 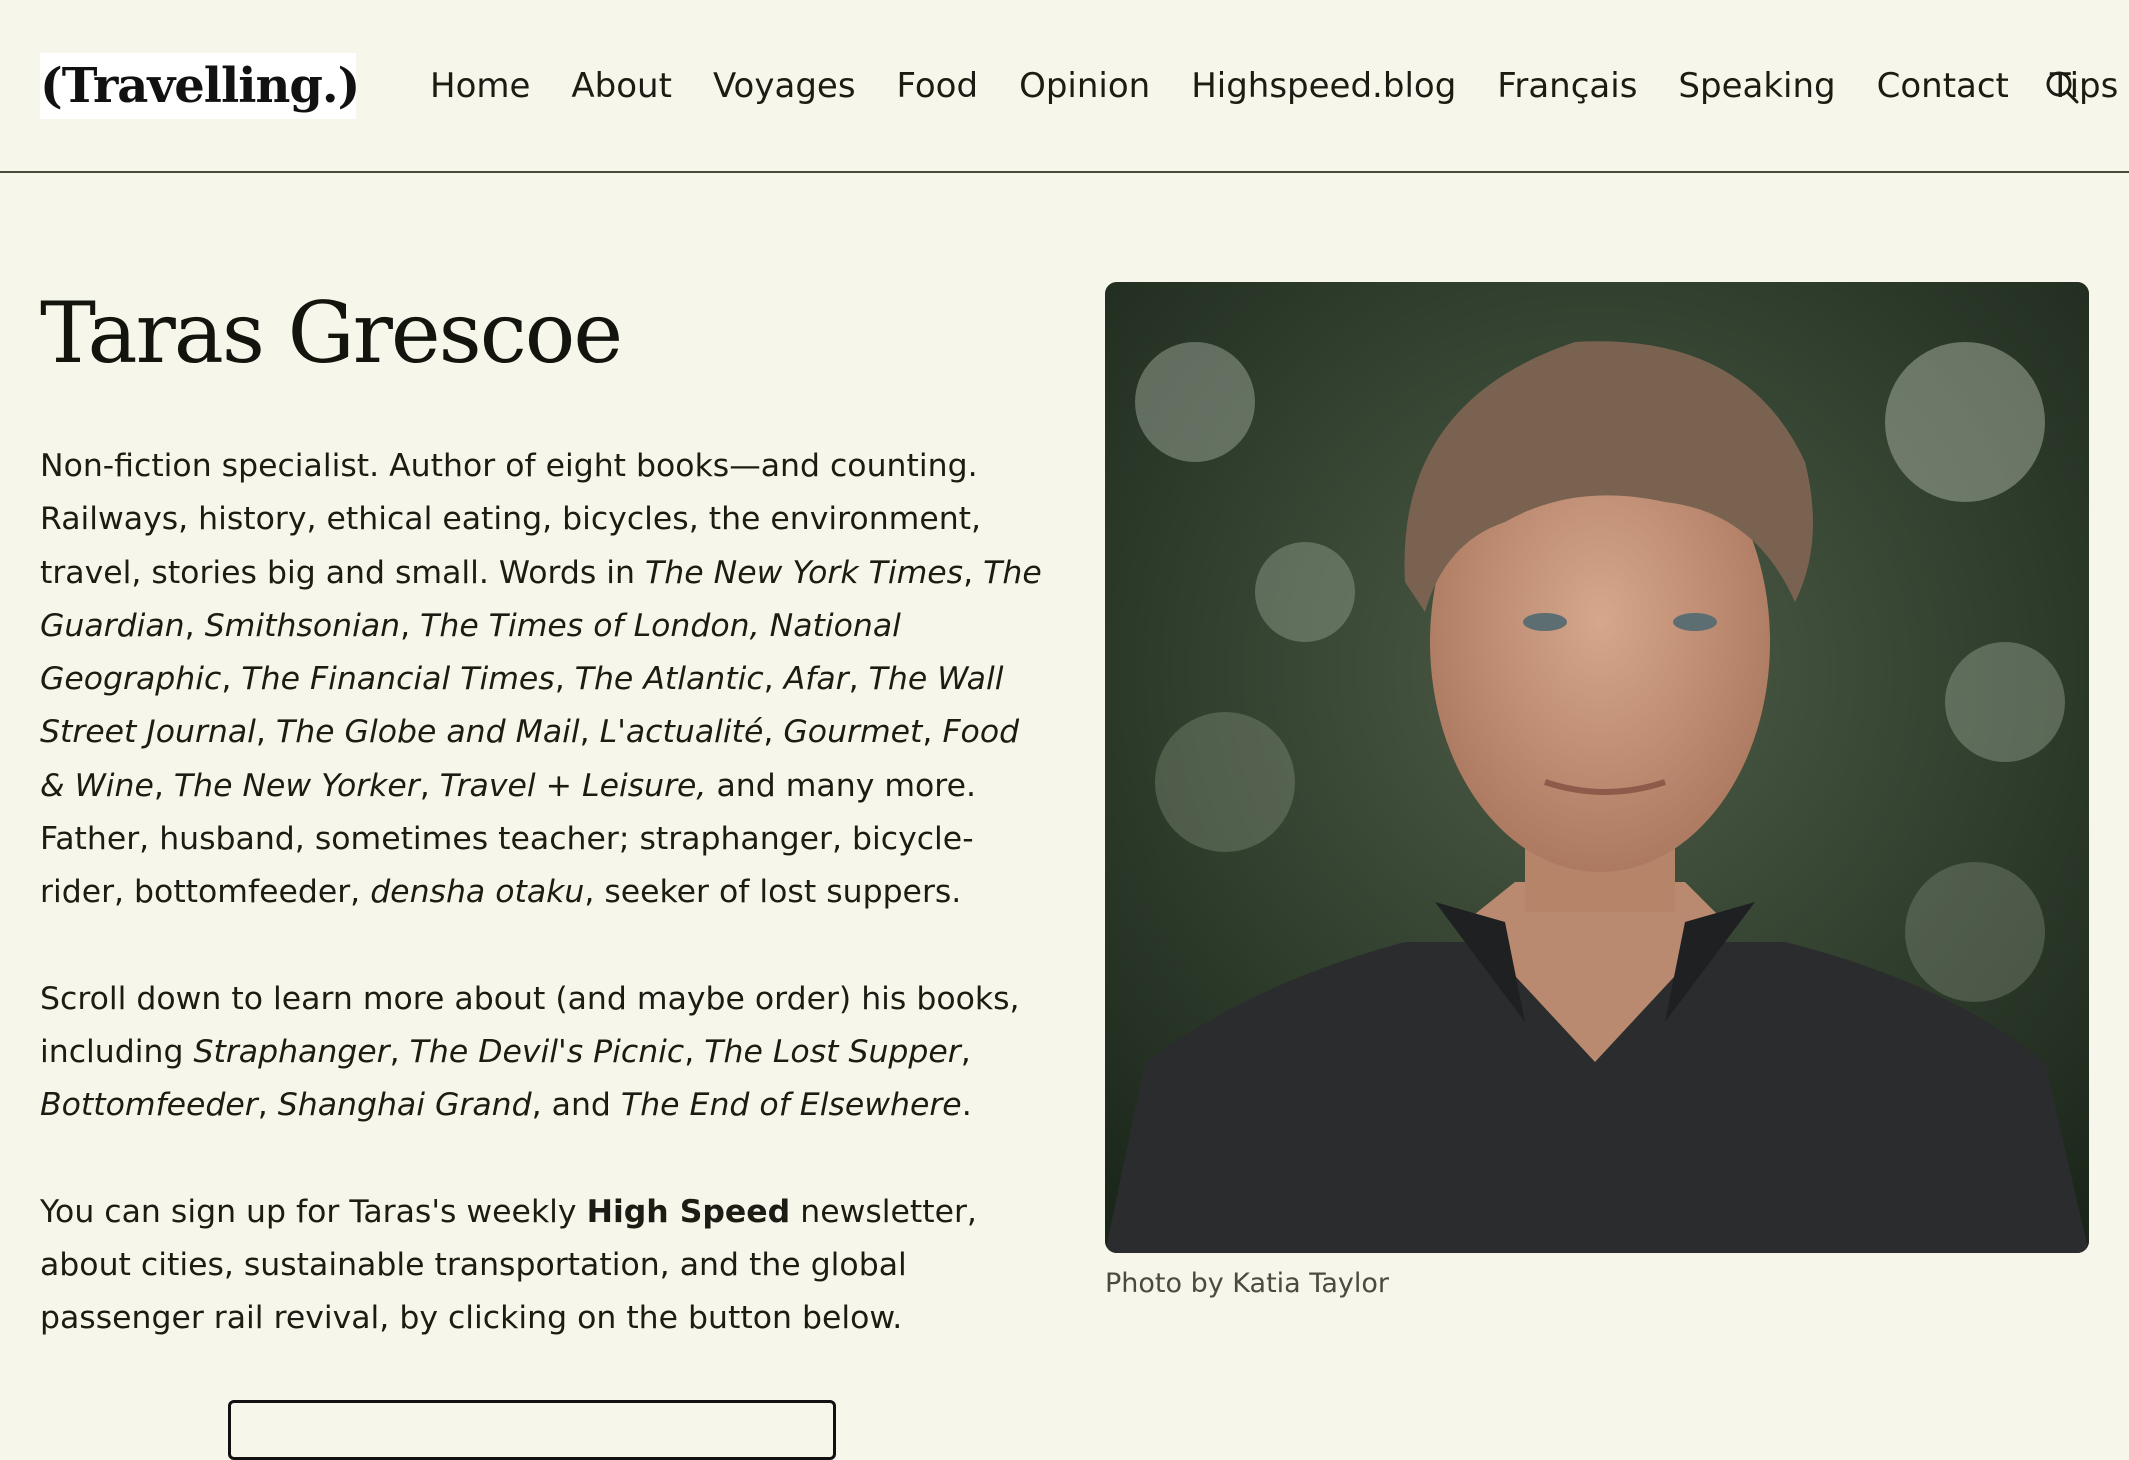 I want to click on nav-speaking: Speaking, so click(x=1756, y=86).